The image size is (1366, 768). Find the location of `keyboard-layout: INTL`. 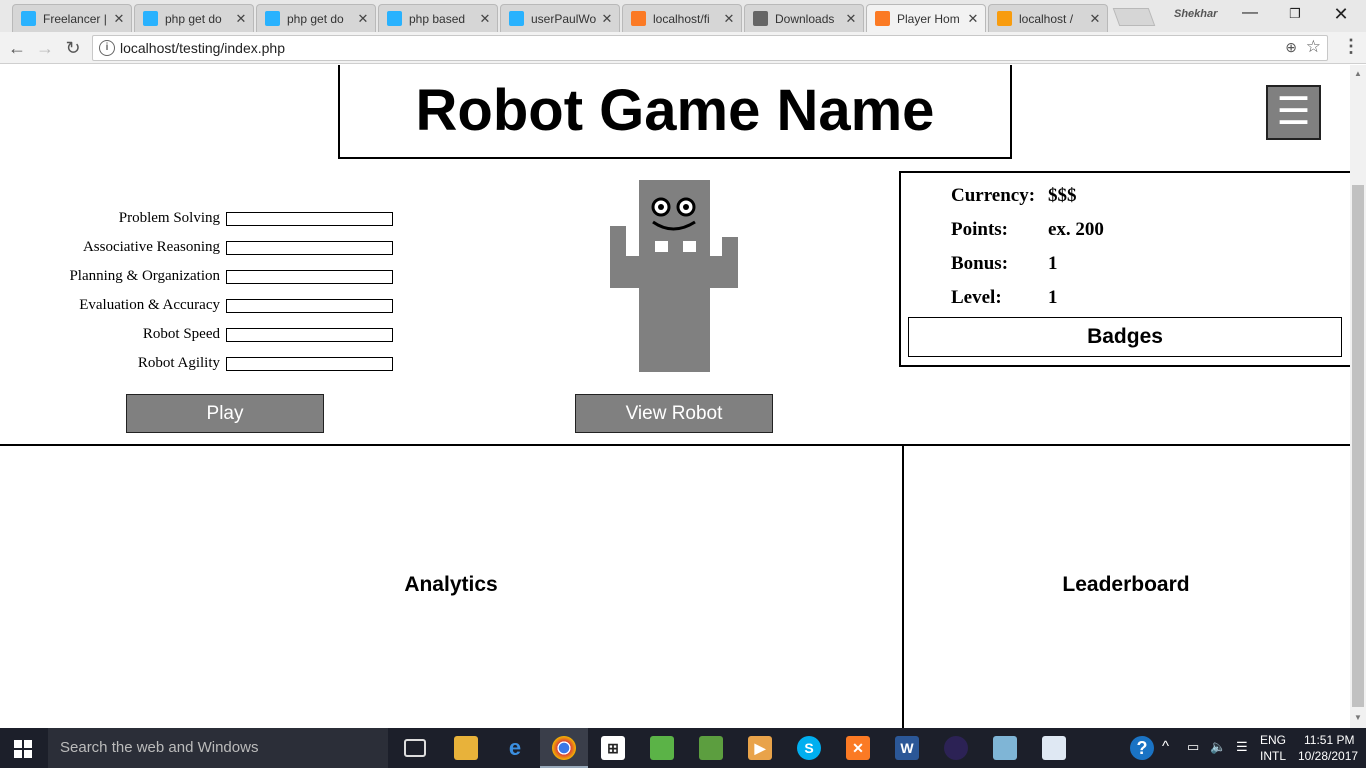

keyboard-layout: INTL is located at coordinates (1273, 756).